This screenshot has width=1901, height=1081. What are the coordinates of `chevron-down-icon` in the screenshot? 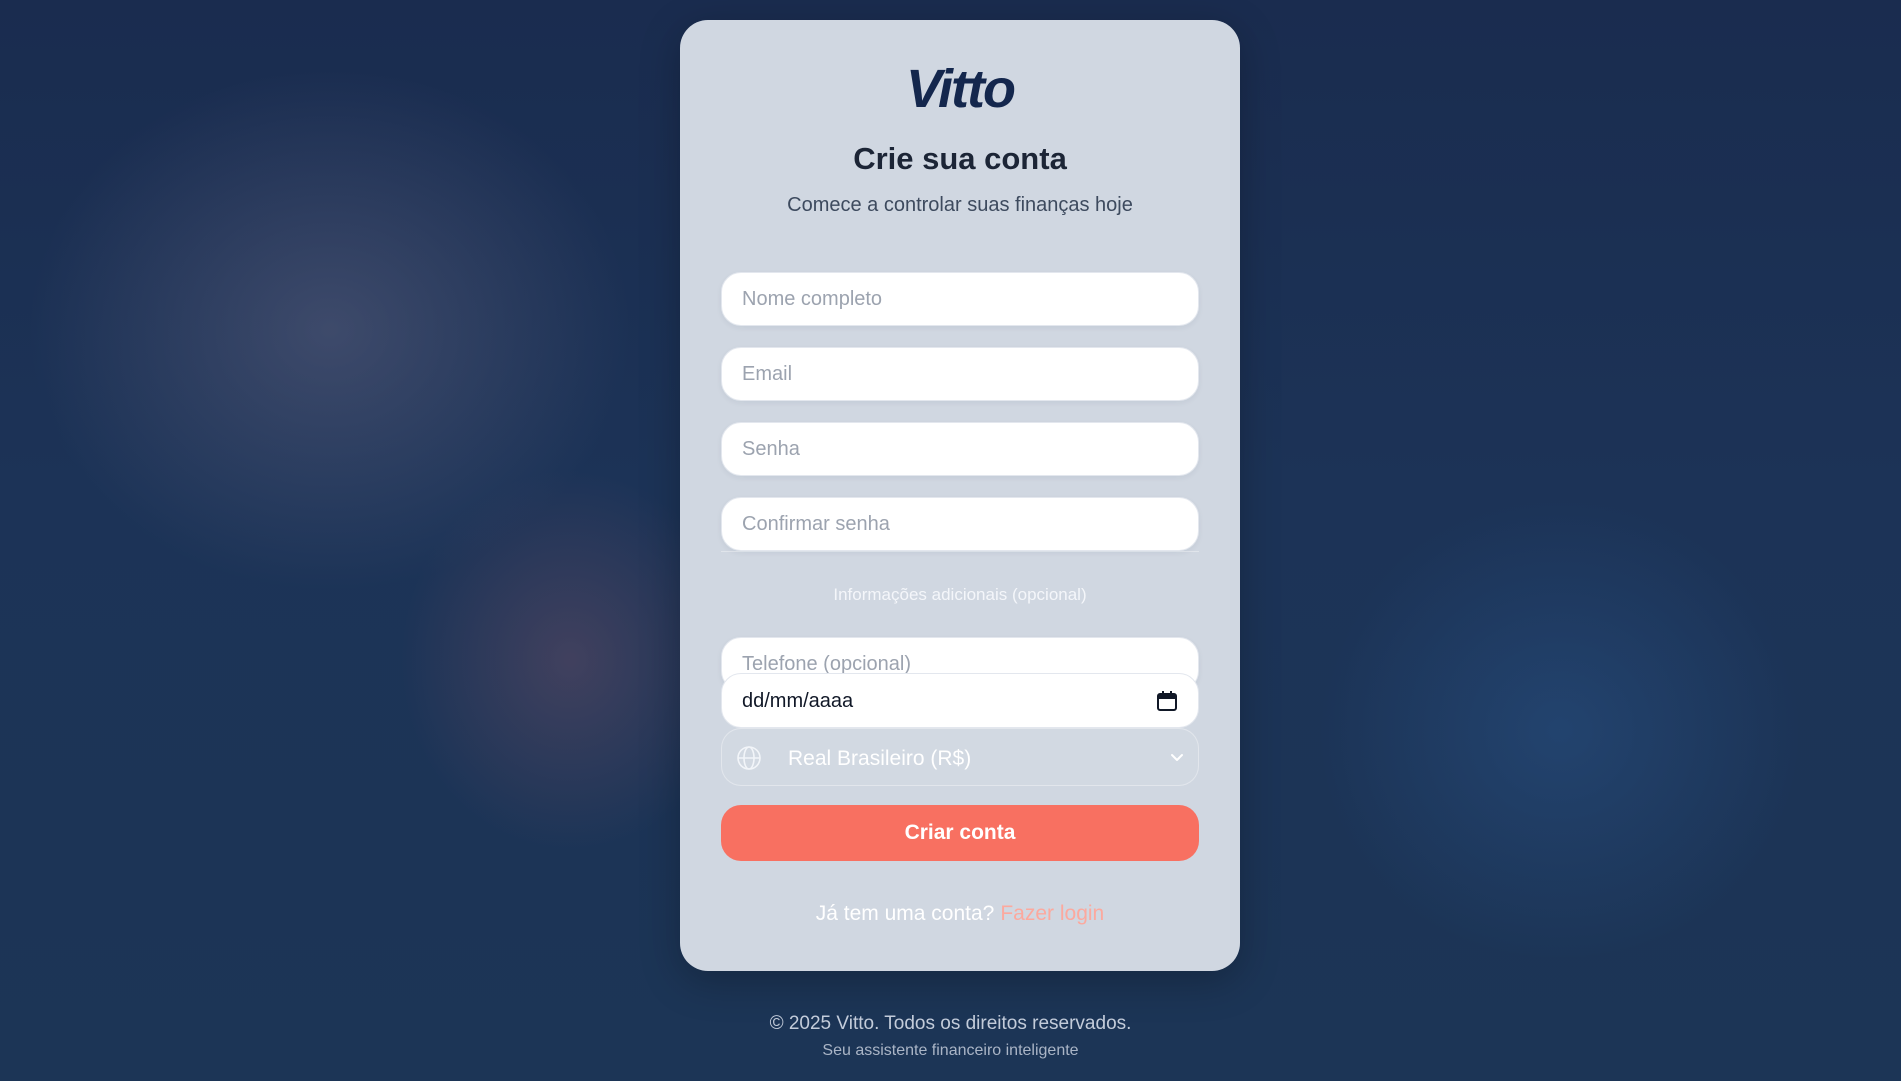 It's located at (1177, 757).